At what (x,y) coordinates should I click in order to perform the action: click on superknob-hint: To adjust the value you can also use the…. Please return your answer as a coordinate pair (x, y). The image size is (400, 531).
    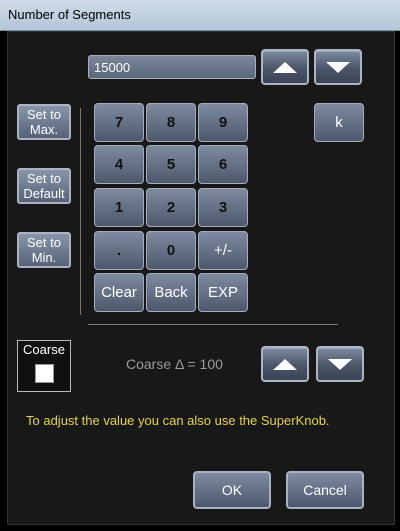
    Looking at the image, I should click on (178, 420).